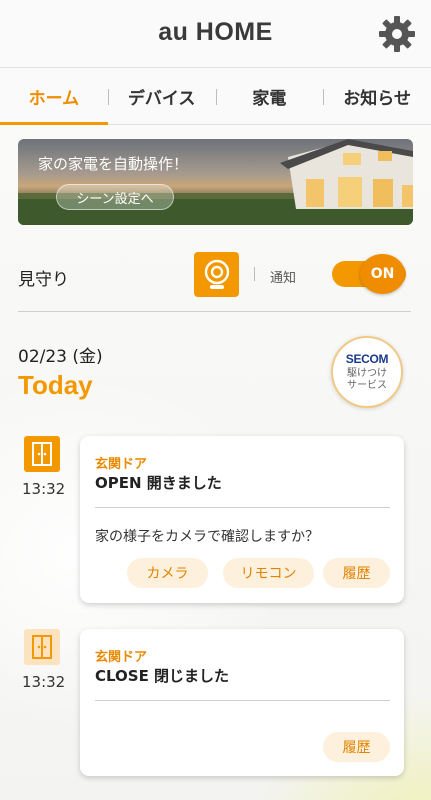  I want to click on door-closed-icon, so click(42, 647).